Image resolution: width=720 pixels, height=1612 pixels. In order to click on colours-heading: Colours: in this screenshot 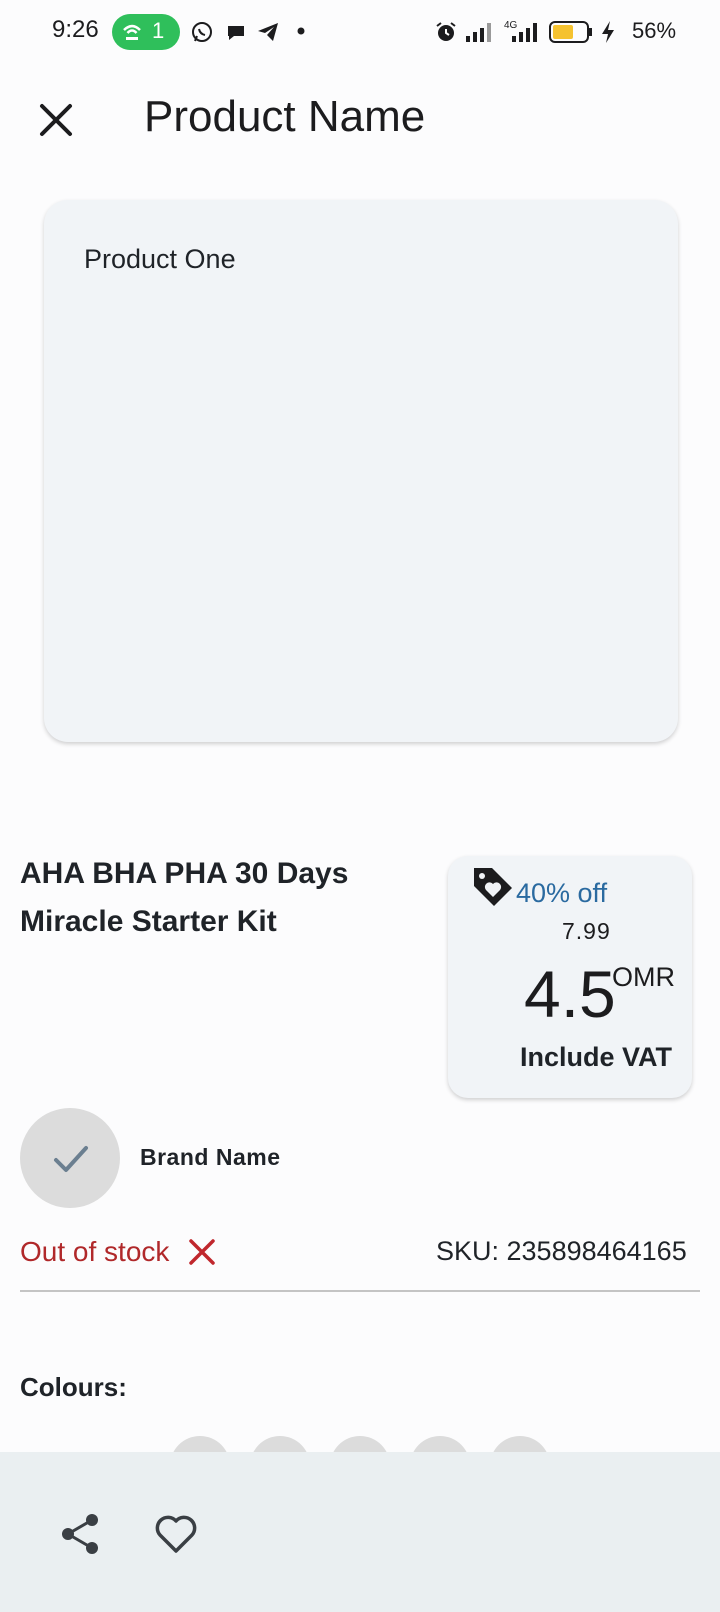, I will do `click(73, 1387)`.